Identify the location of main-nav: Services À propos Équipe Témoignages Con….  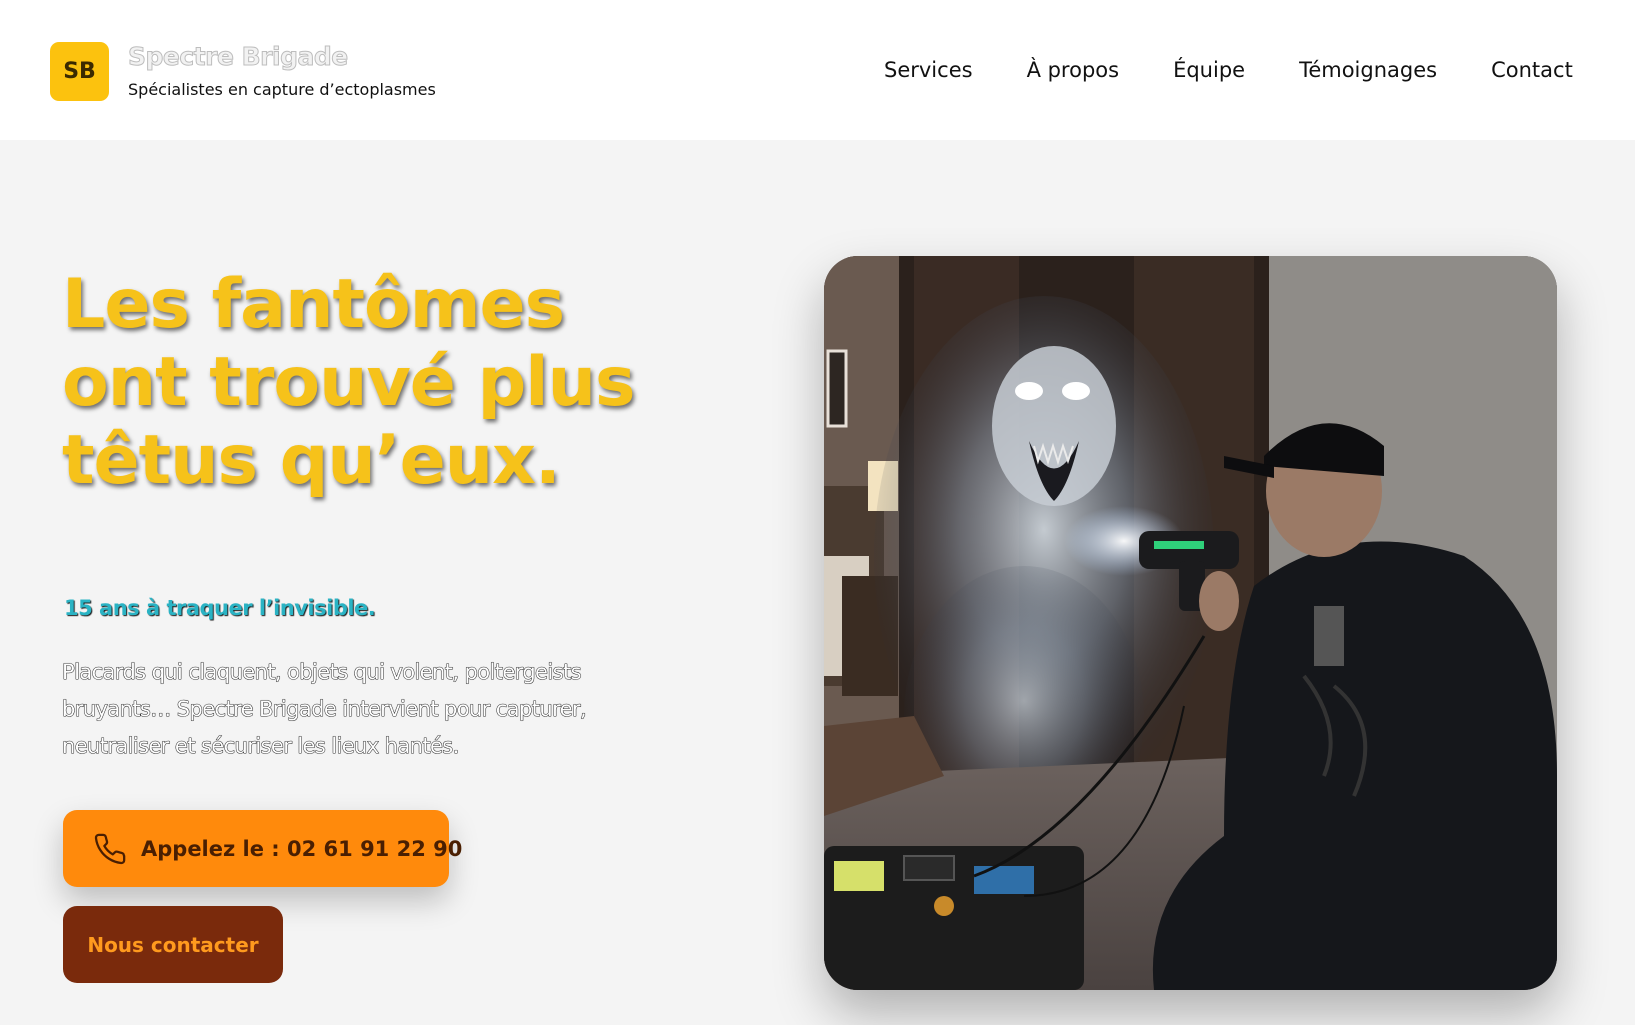
(1228, 70).